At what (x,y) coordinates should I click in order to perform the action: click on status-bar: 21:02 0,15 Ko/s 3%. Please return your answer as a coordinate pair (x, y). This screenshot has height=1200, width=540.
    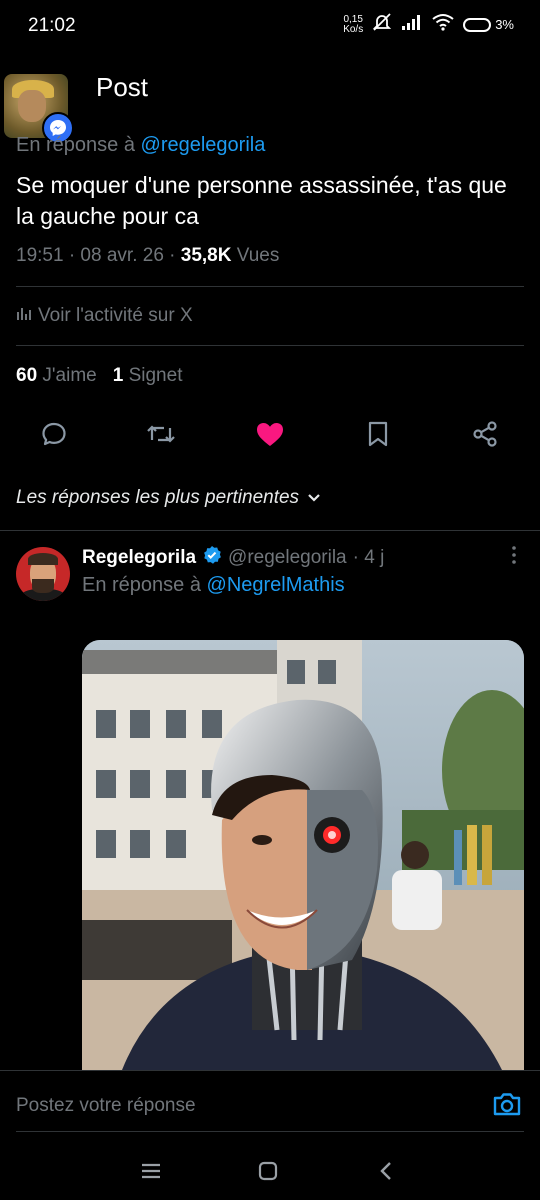
    Looking at the image, I should click on (270, 26).